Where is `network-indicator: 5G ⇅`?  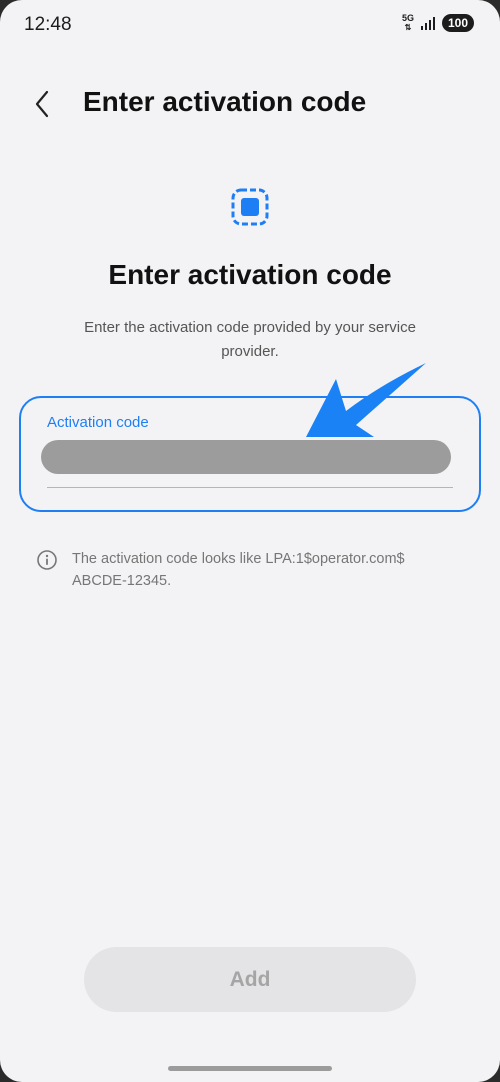 network-indicator: 5G ⇅ is located at coordinates (407, 23).